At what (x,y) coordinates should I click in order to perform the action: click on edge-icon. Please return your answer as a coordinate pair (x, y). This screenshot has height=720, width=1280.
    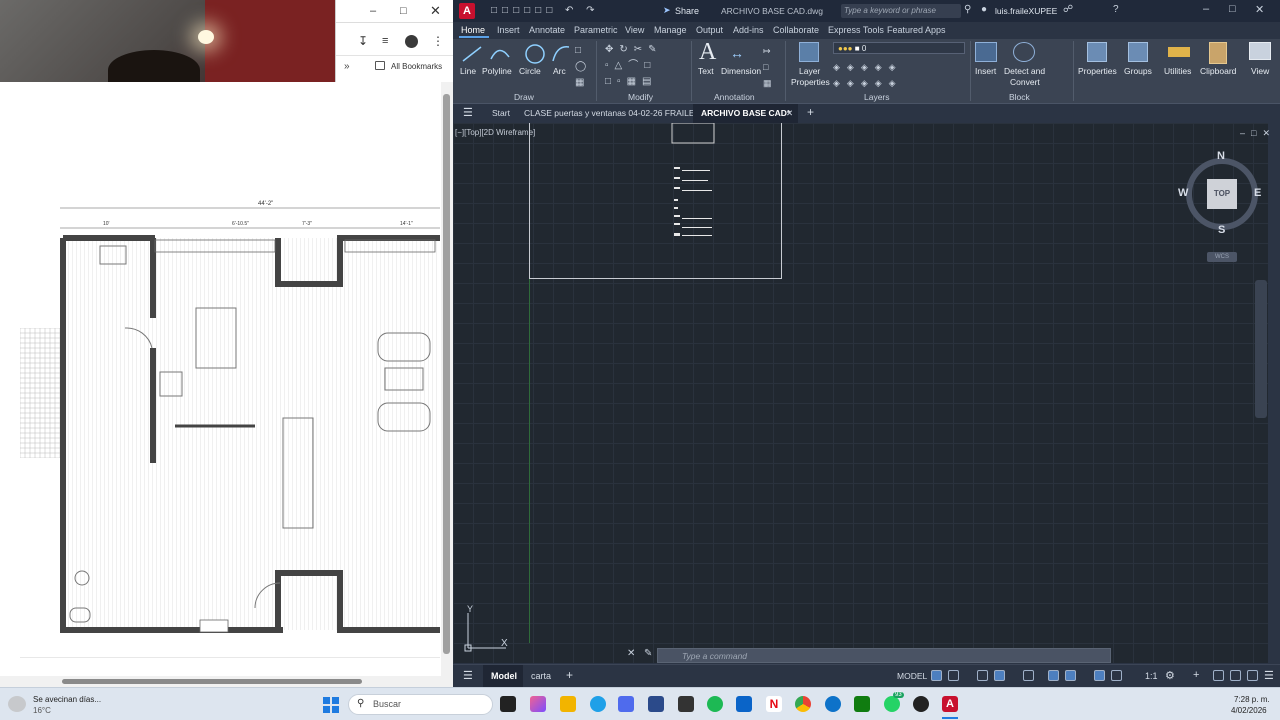
    Looking at the image, I should click on (598, 704).